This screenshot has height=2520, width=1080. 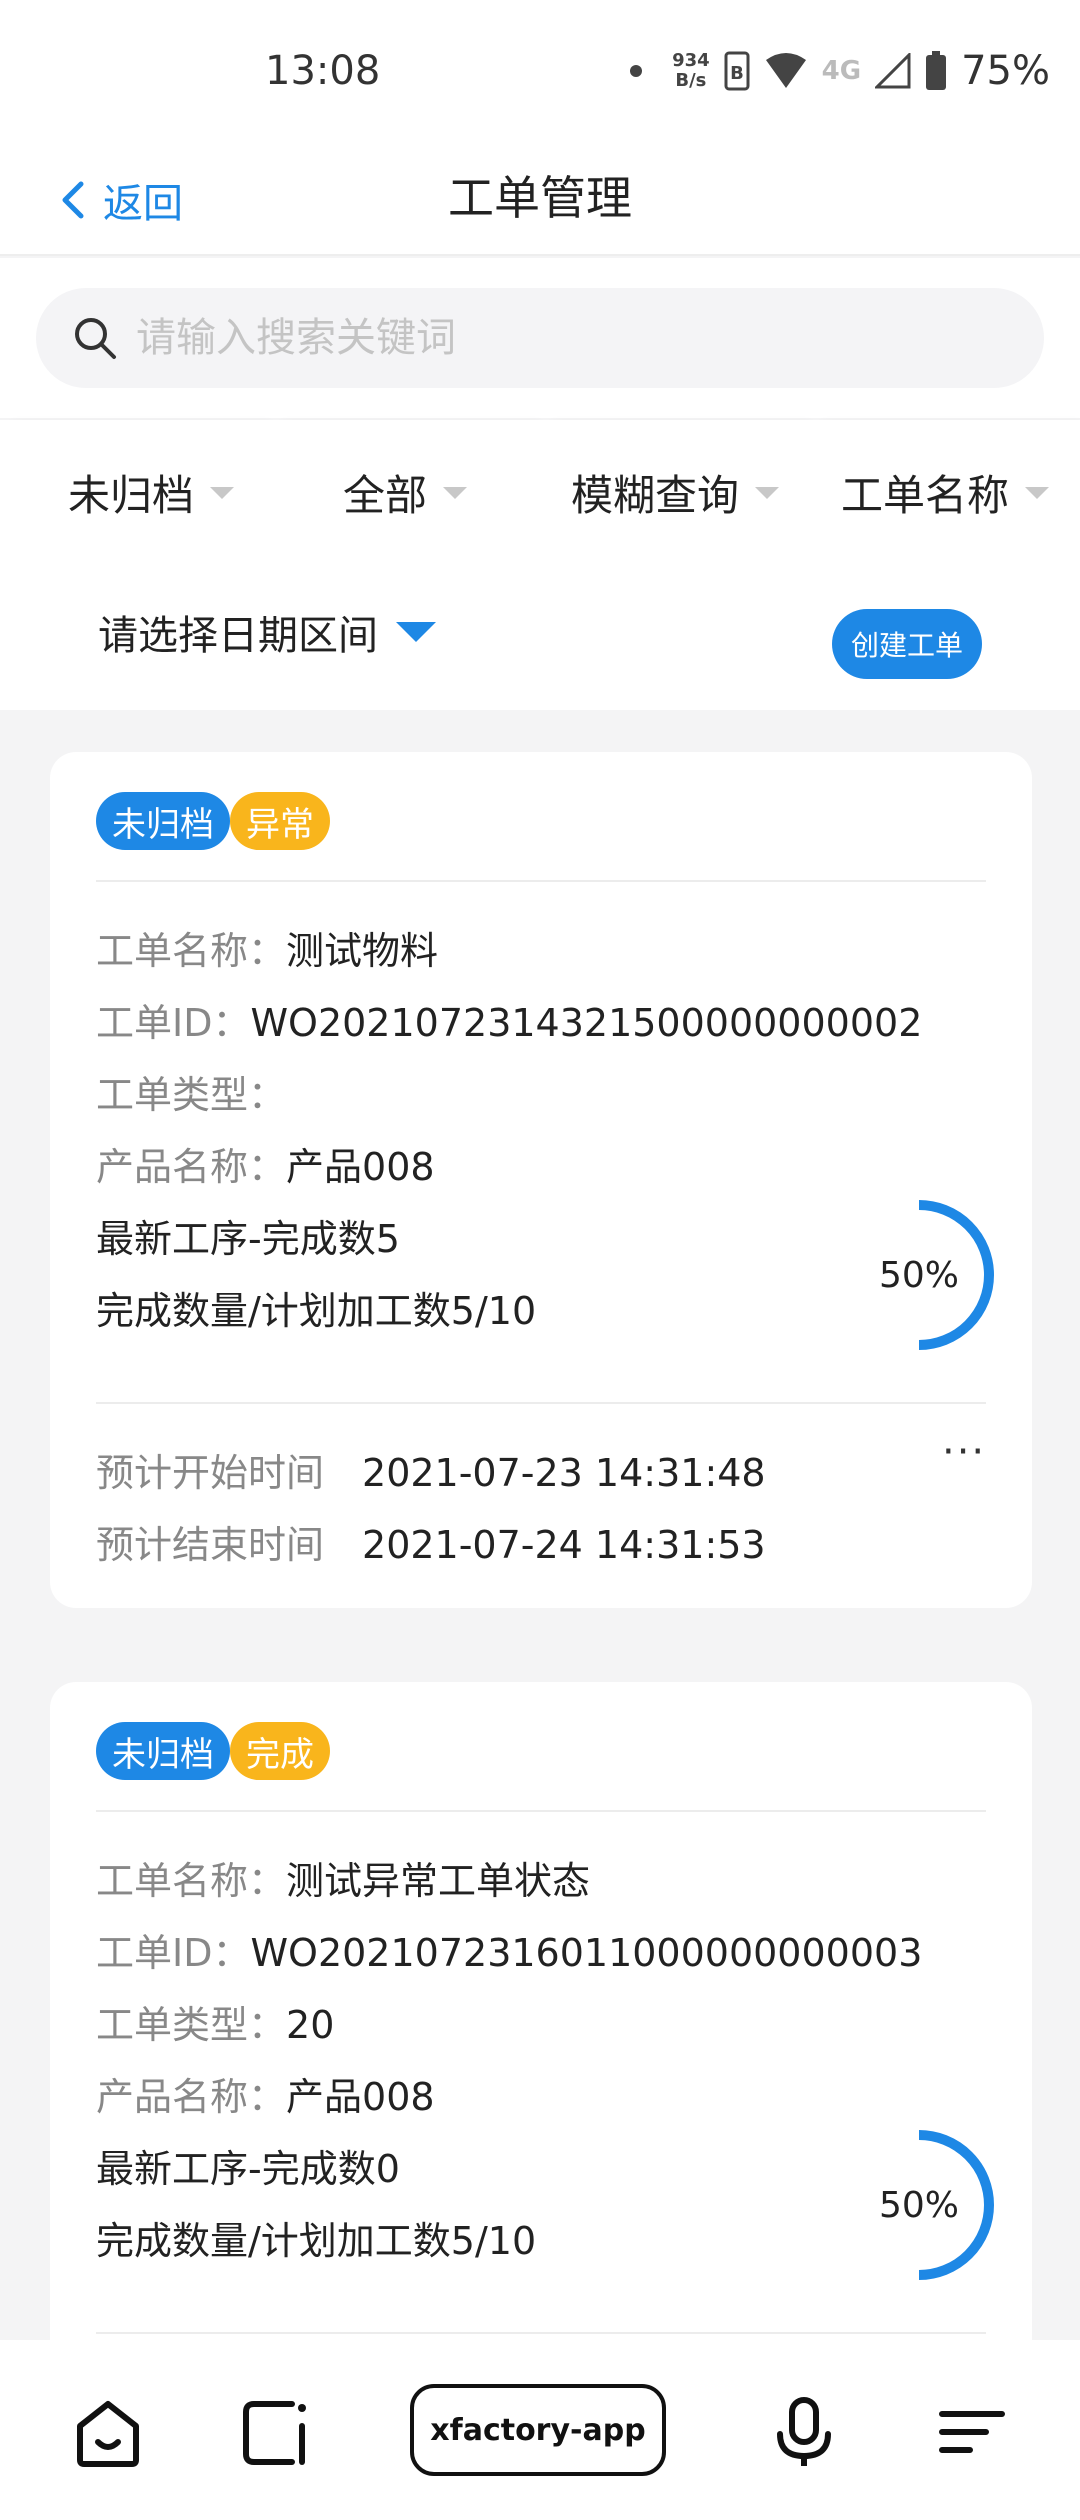 I want to click on menu-icon, so click(x=972, y=2432).